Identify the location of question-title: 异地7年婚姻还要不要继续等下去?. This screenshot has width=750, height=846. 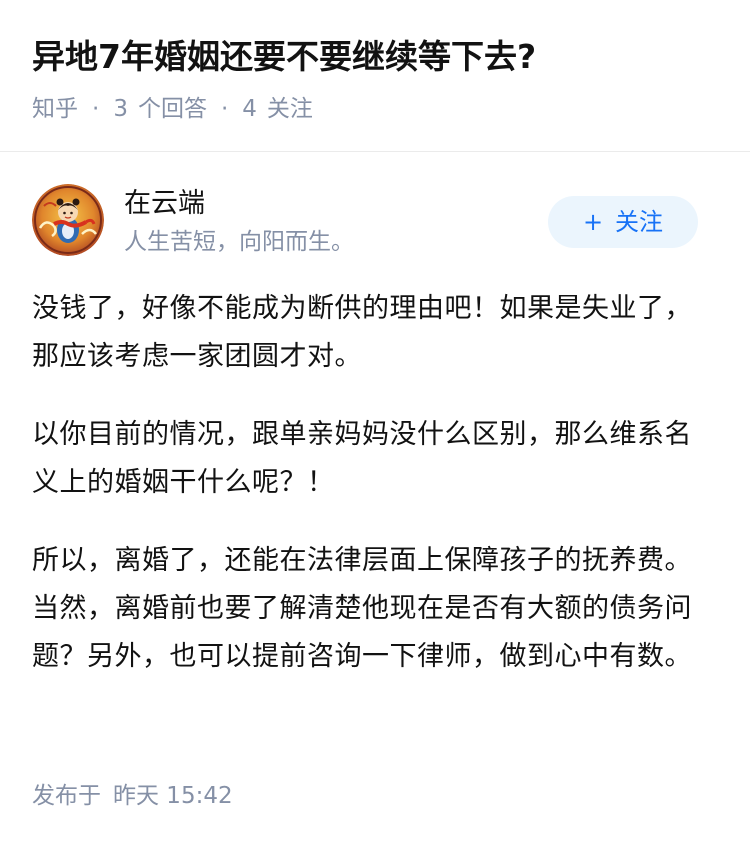
(377, 57).